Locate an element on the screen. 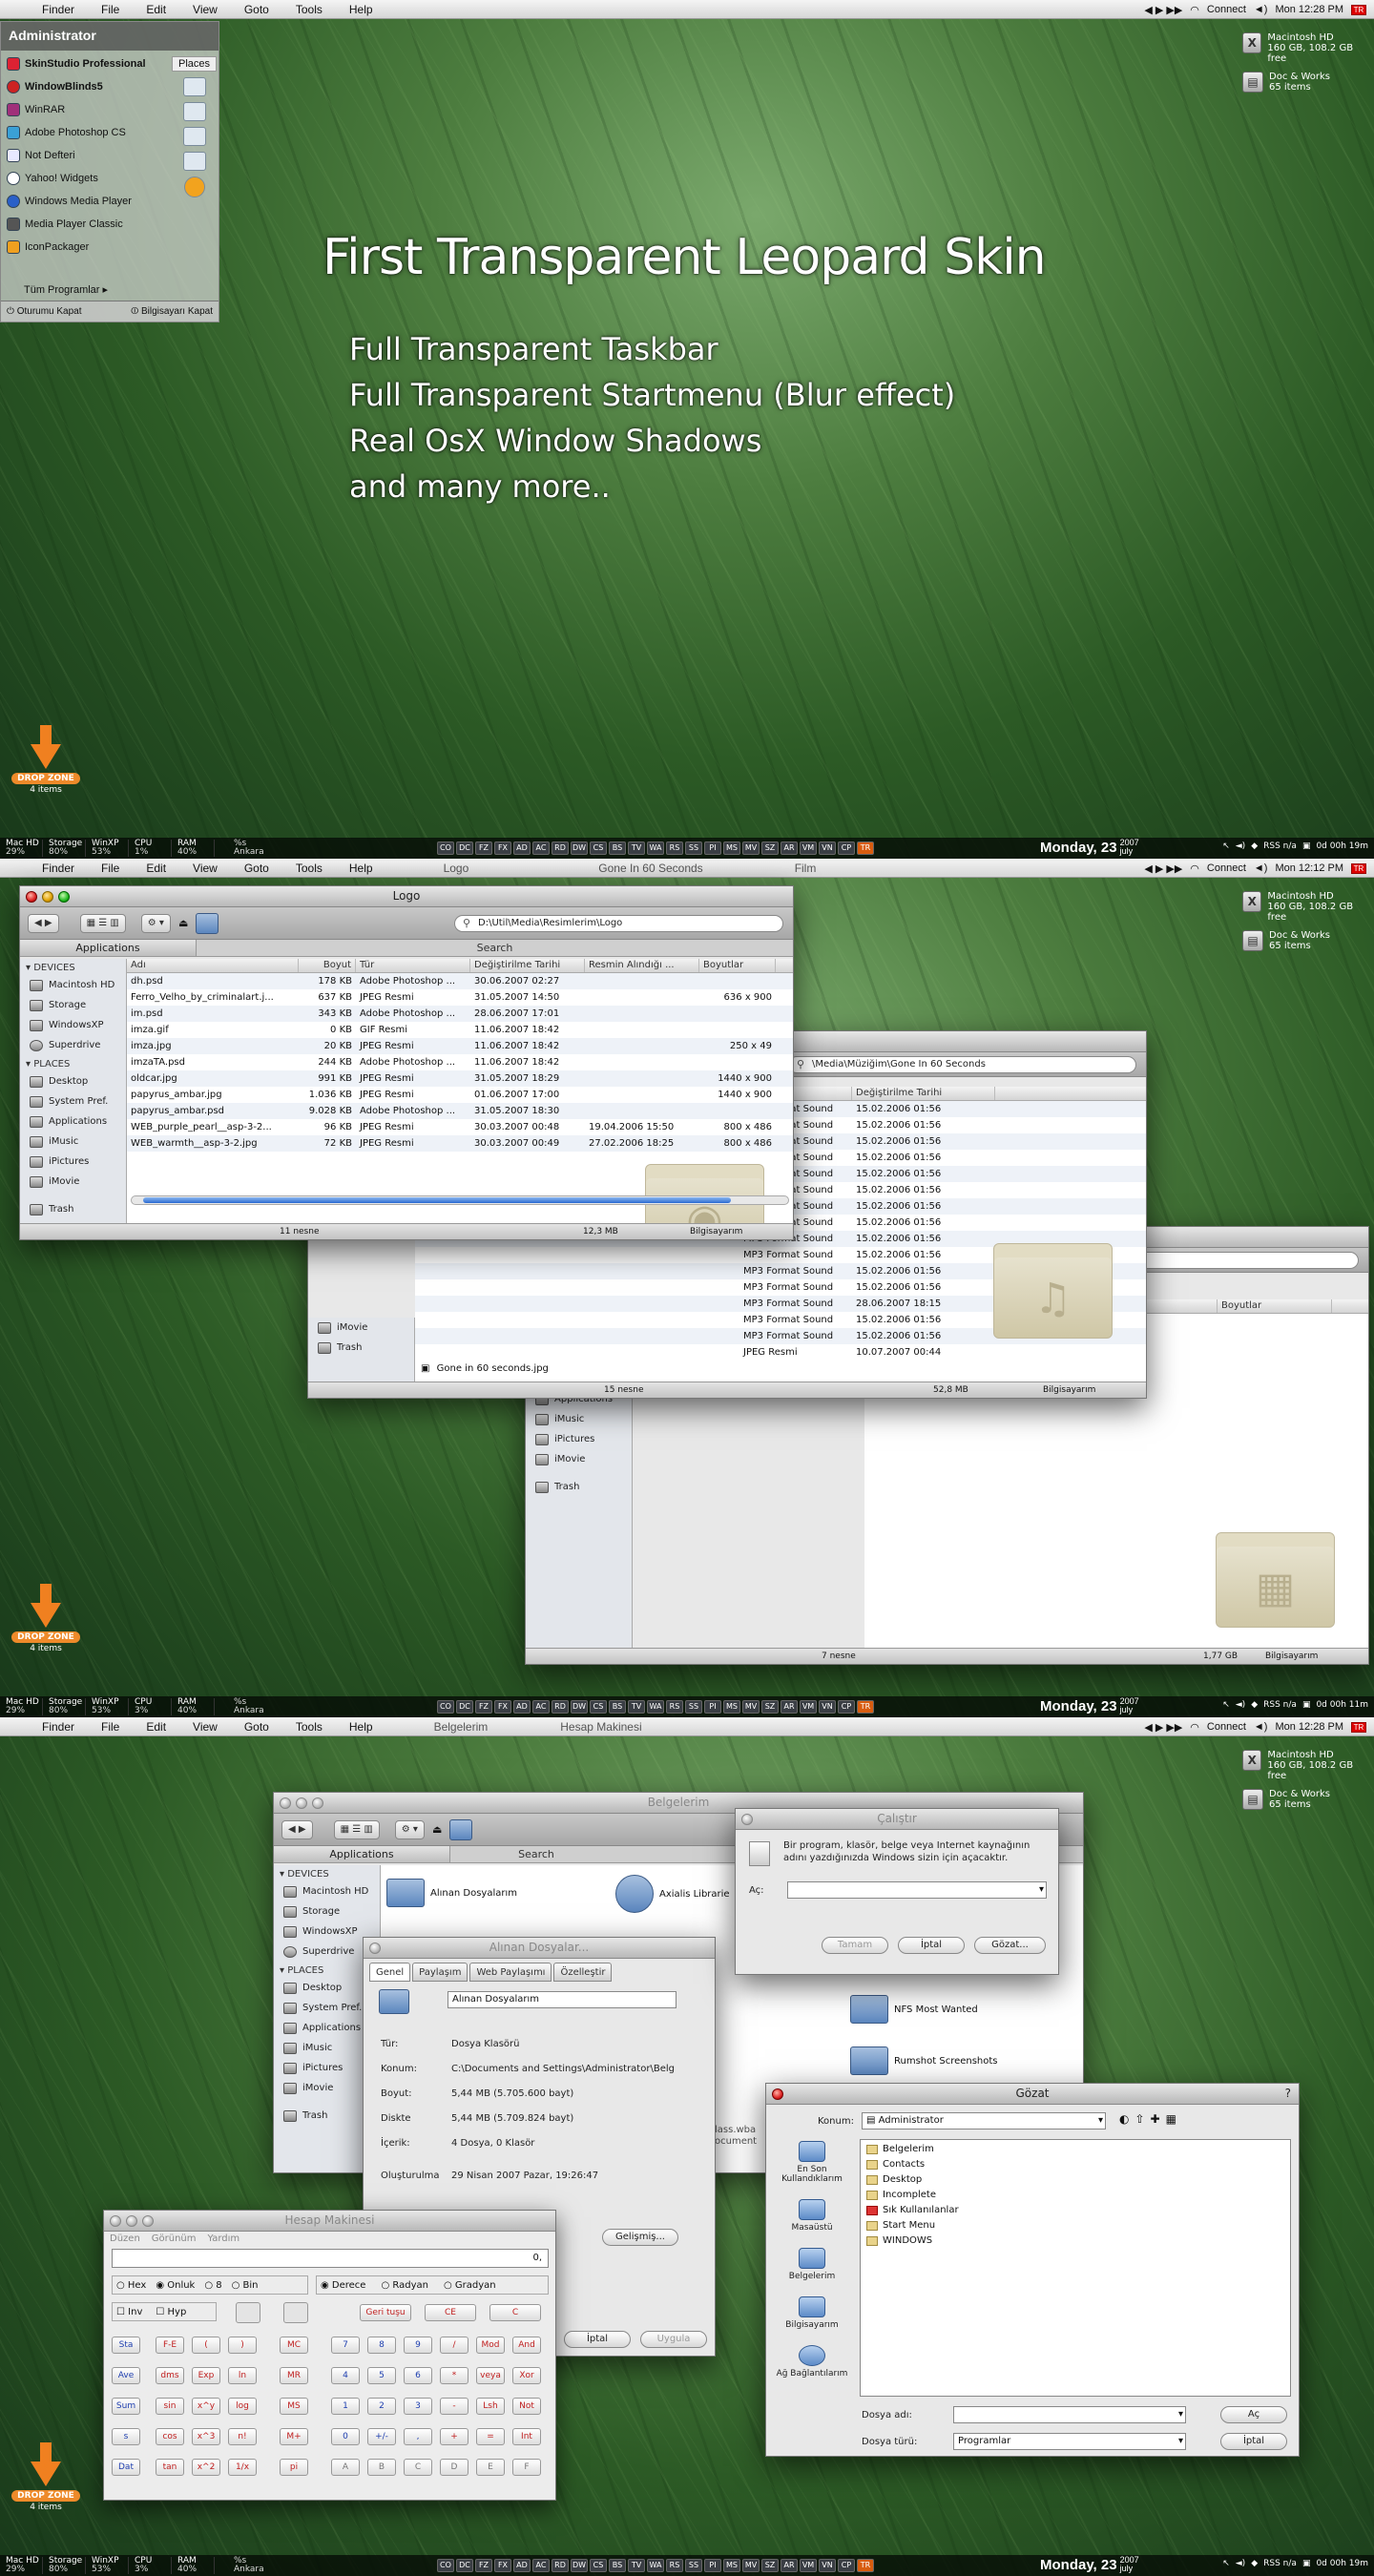 Image resolution: width=1374 pixels, height=2576 pixels. close-button is located at coordinates (285, 1803).